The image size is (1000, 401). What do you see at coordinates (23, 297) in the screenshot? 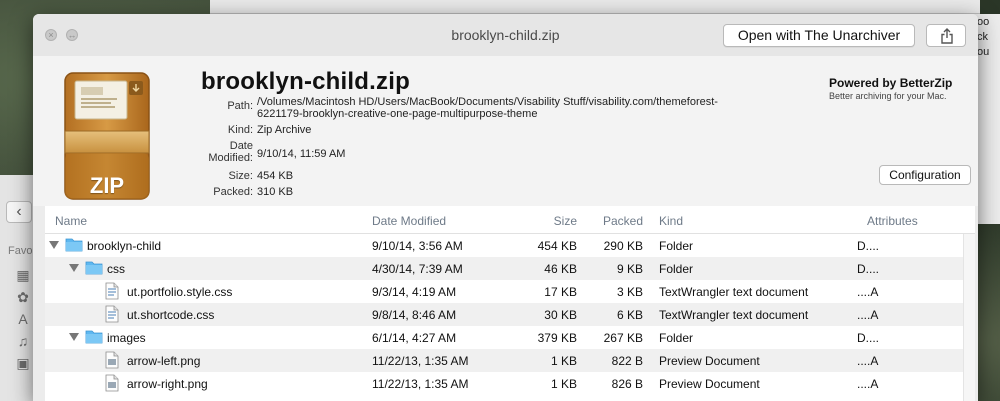
I see `apps-icon: ✿` at bounding box center [23, 297].